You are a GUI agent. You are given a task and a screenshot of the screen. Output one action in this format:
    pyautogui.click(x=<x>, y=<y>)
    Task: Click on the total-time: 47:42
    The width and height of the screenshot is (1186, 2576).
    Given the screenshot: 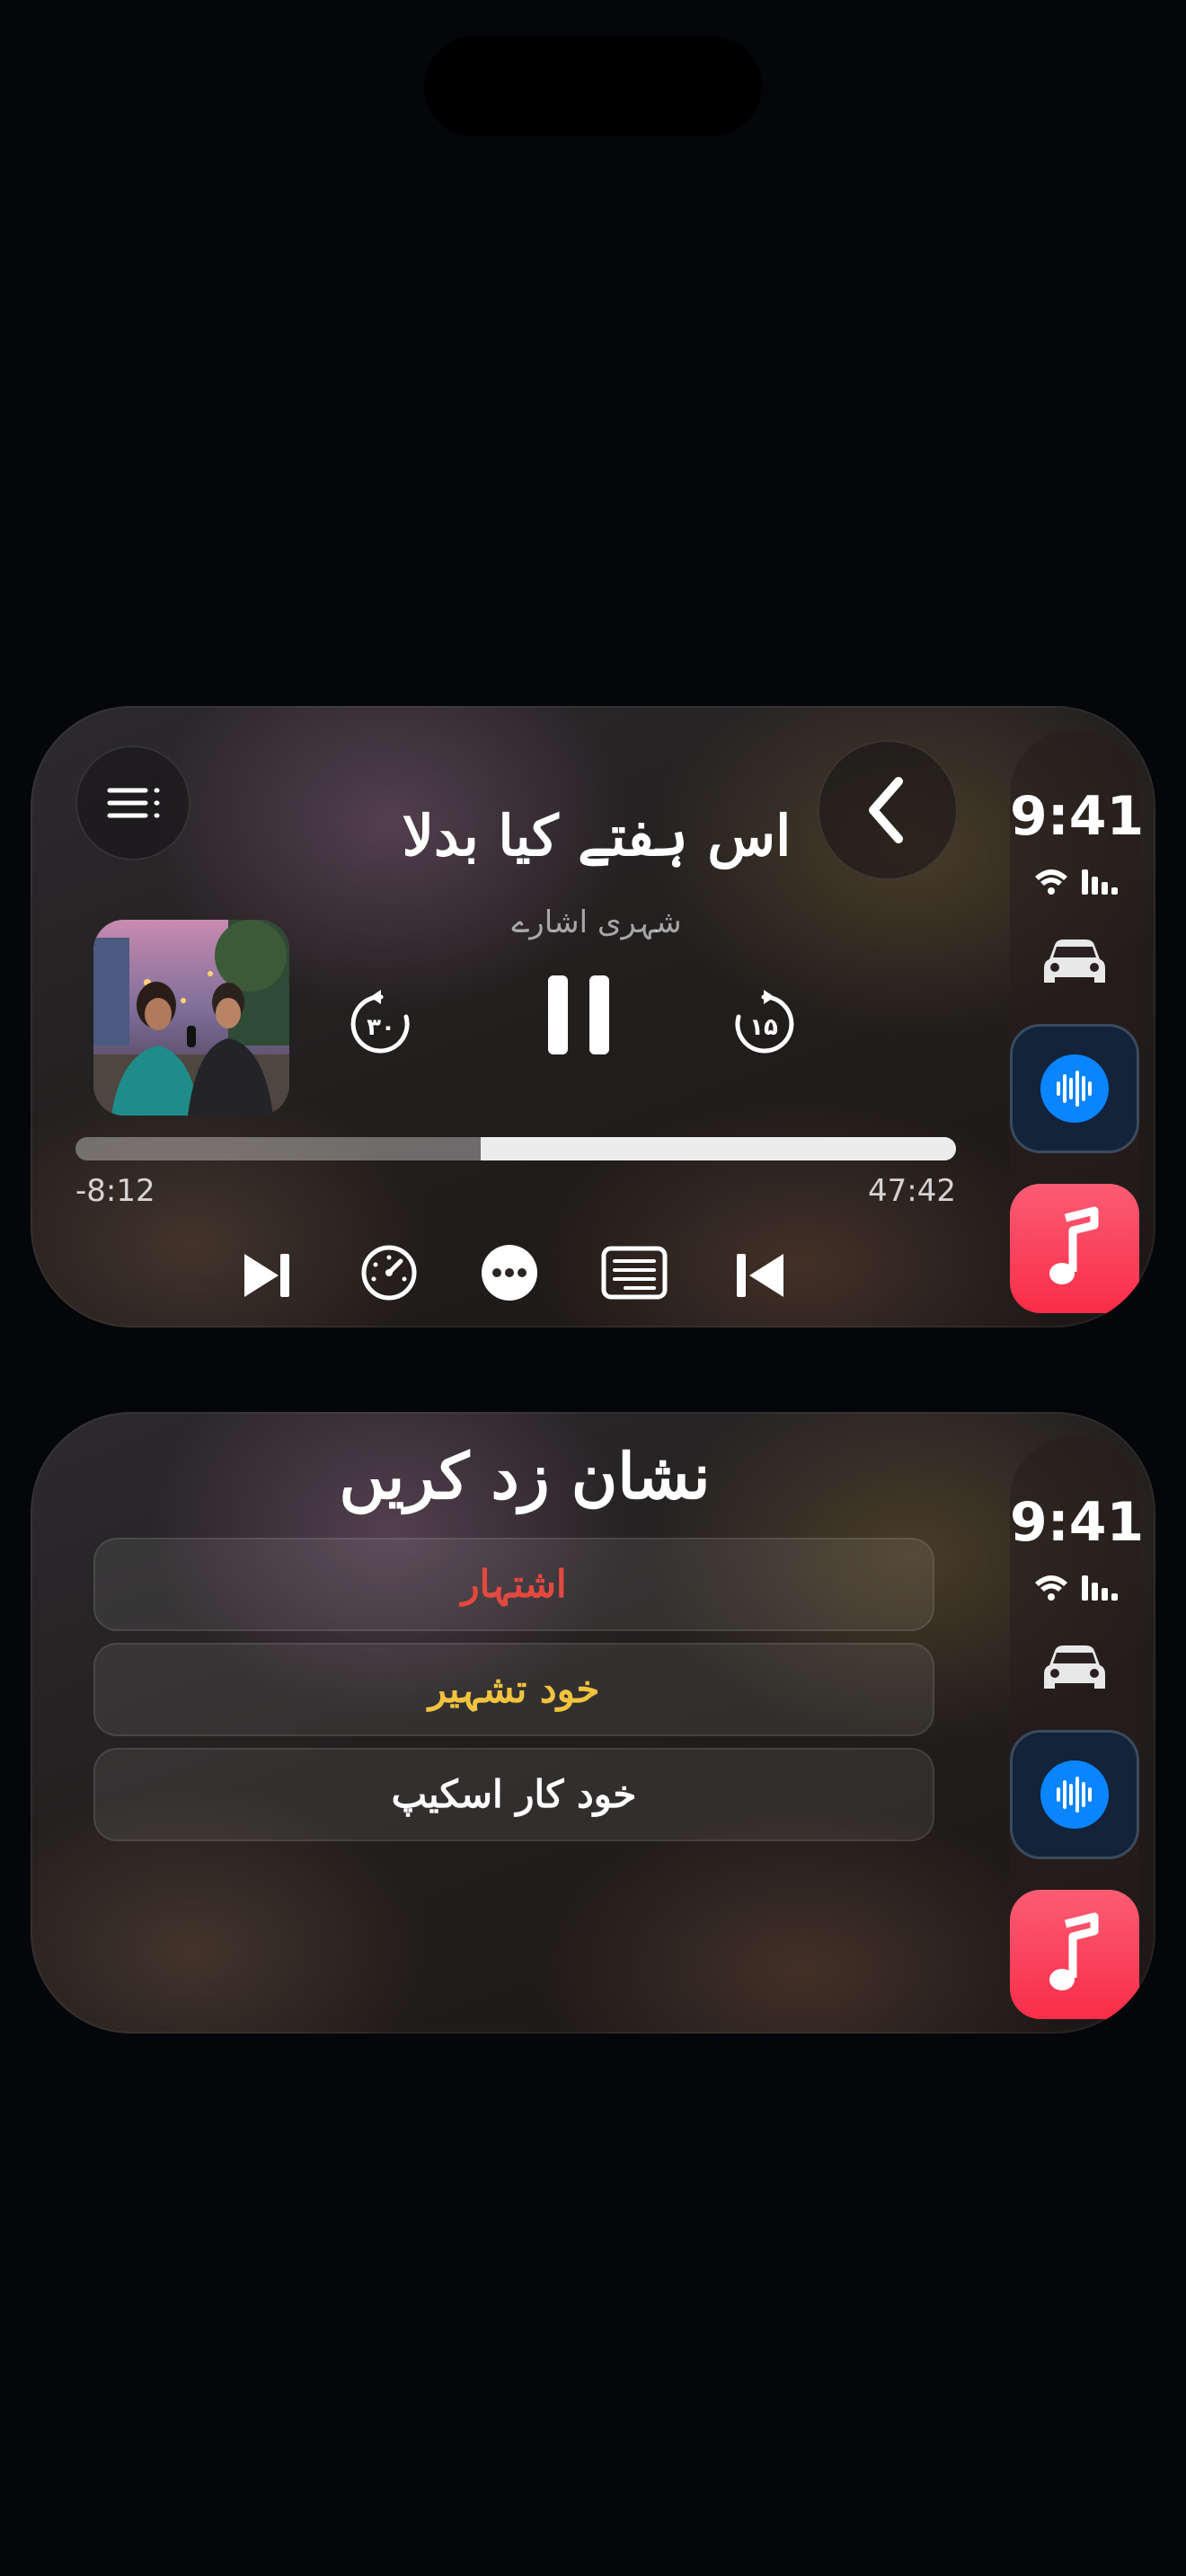 What is the action you would take?
    pyautogui.click(x=912, y=1191)
    